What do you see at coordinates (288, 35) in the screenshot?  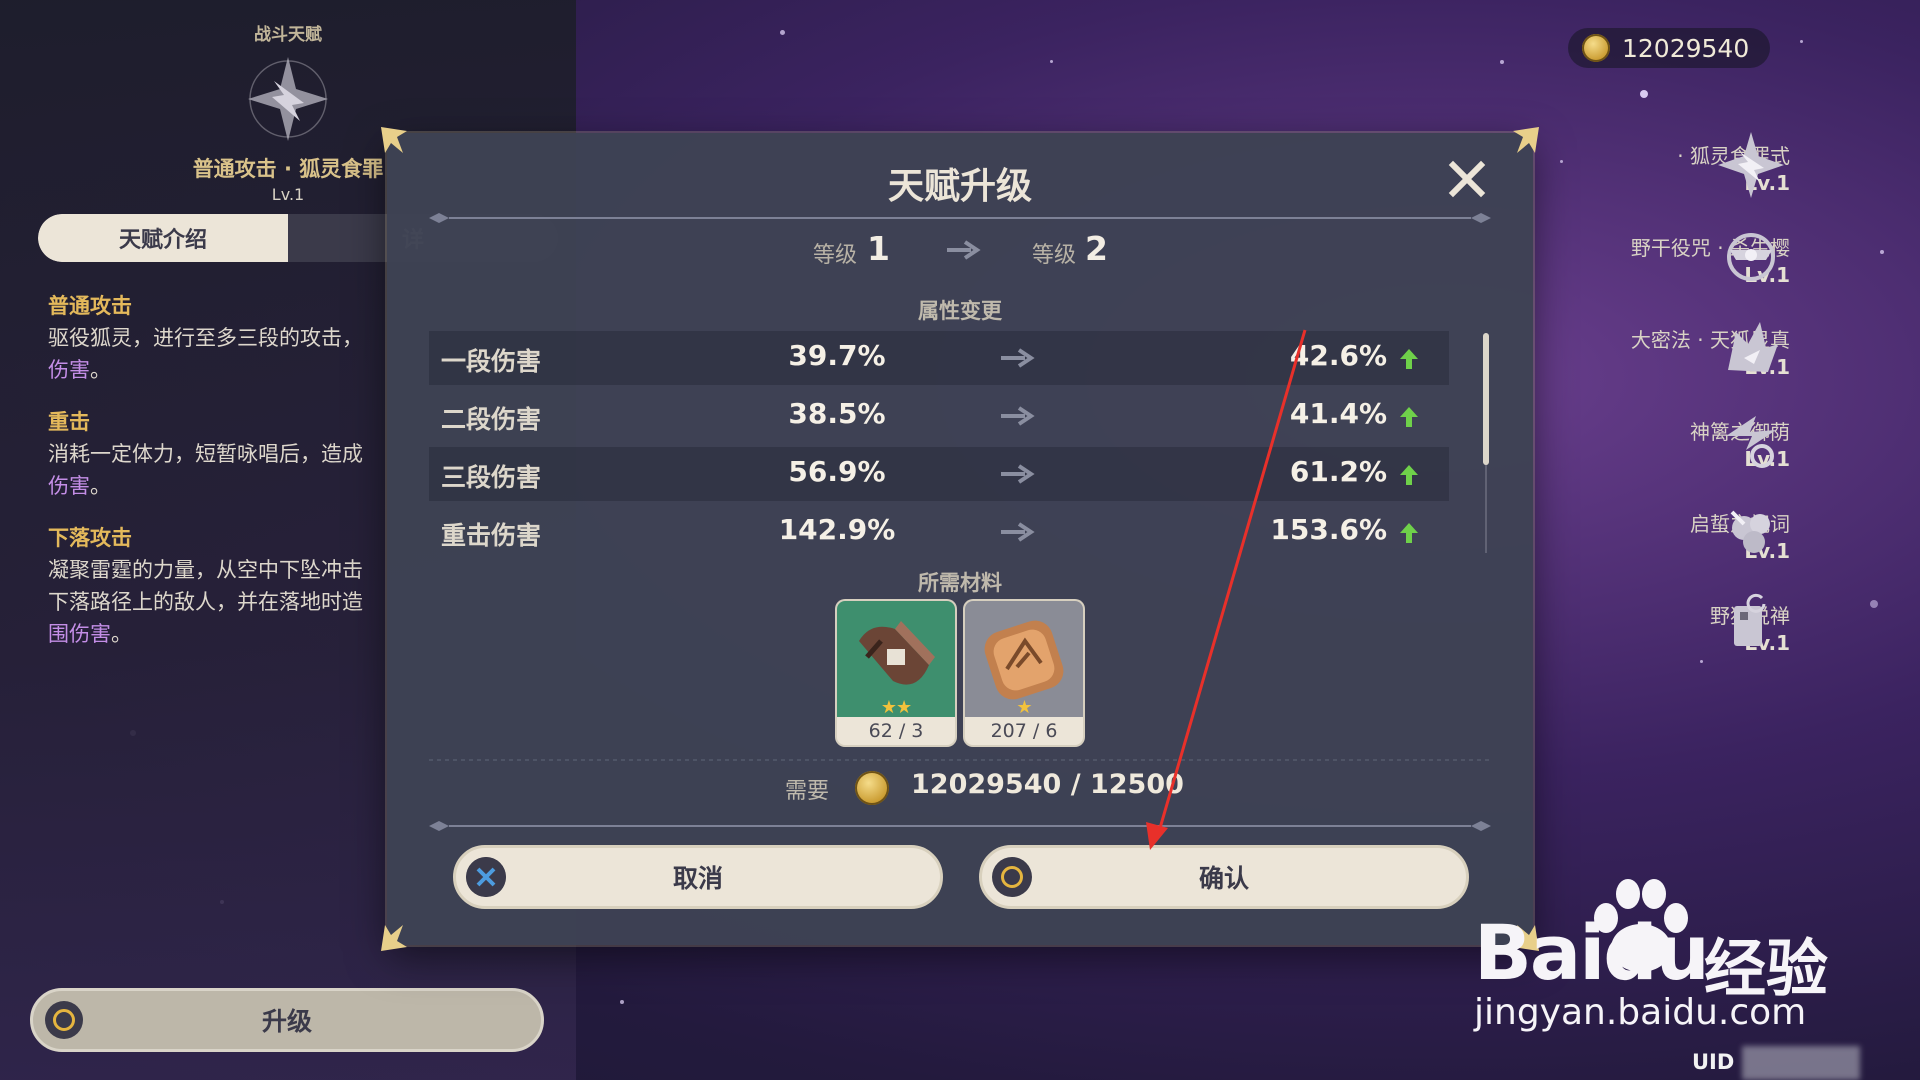 I see `talent-category: 战斗天赋` at bounding box center [288, 35].